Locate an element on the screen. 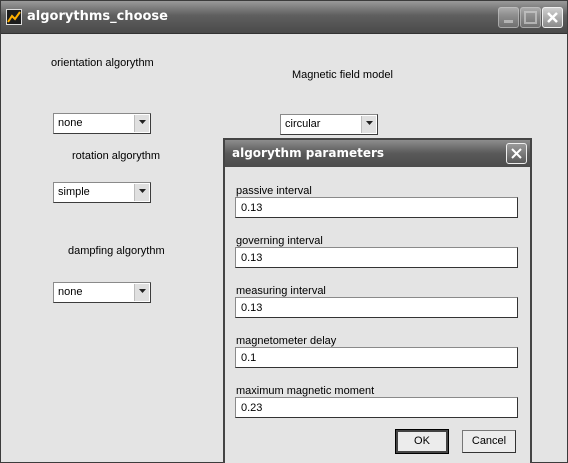 The width and height of the screenshot is (568, 463). rotation-select: simple is located at coordinates (102, 192).